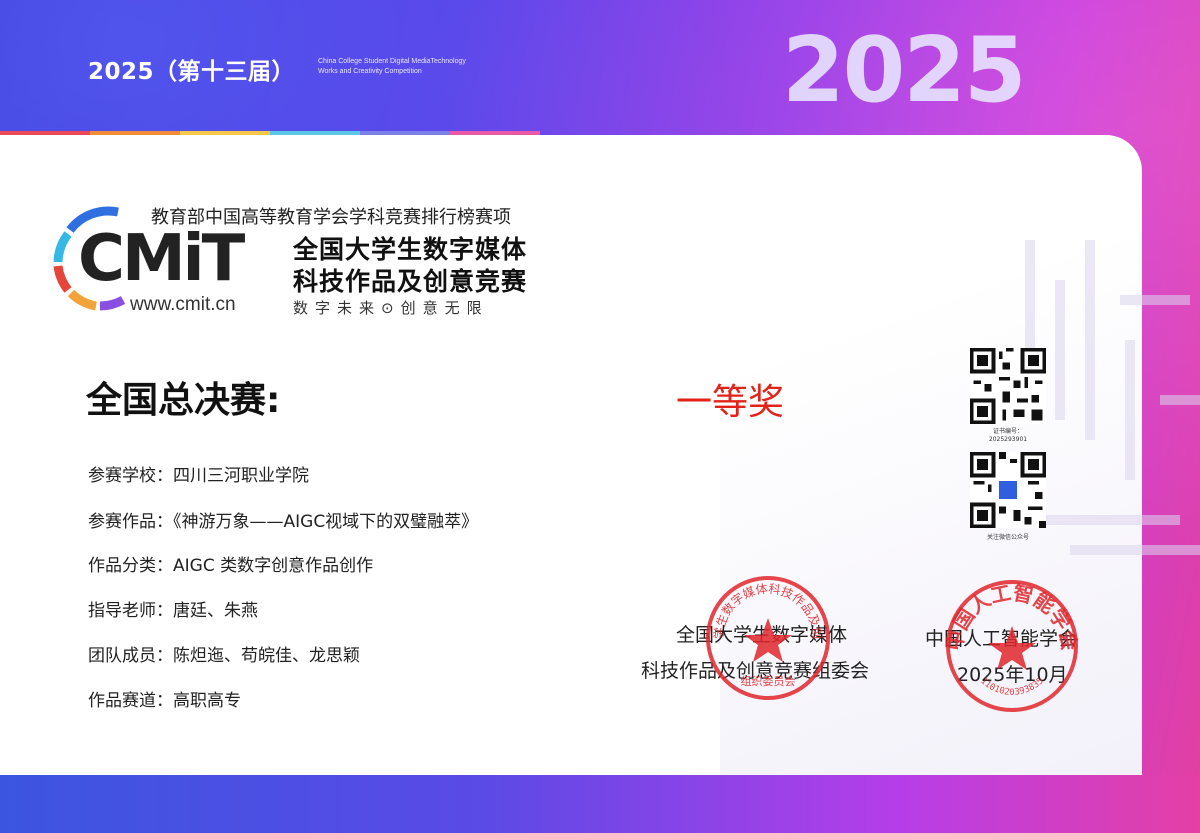 This screenshot has width=1200, height=833. What do you see at coordinates (130, 701) in the screenshot?
I see `field-label: 作品赛道：` at bounding box center [130, 701].